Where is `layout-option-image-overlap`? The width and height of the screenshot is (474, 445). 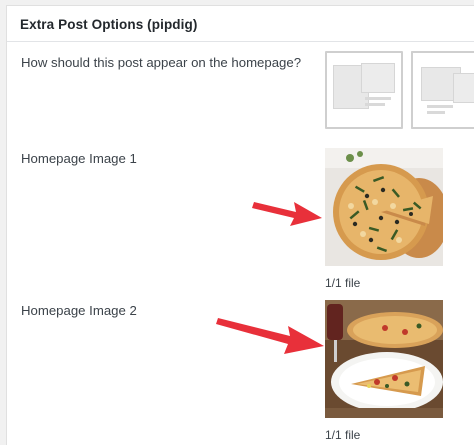
layout-option-image-overlap is located at coordinates (364, 90).